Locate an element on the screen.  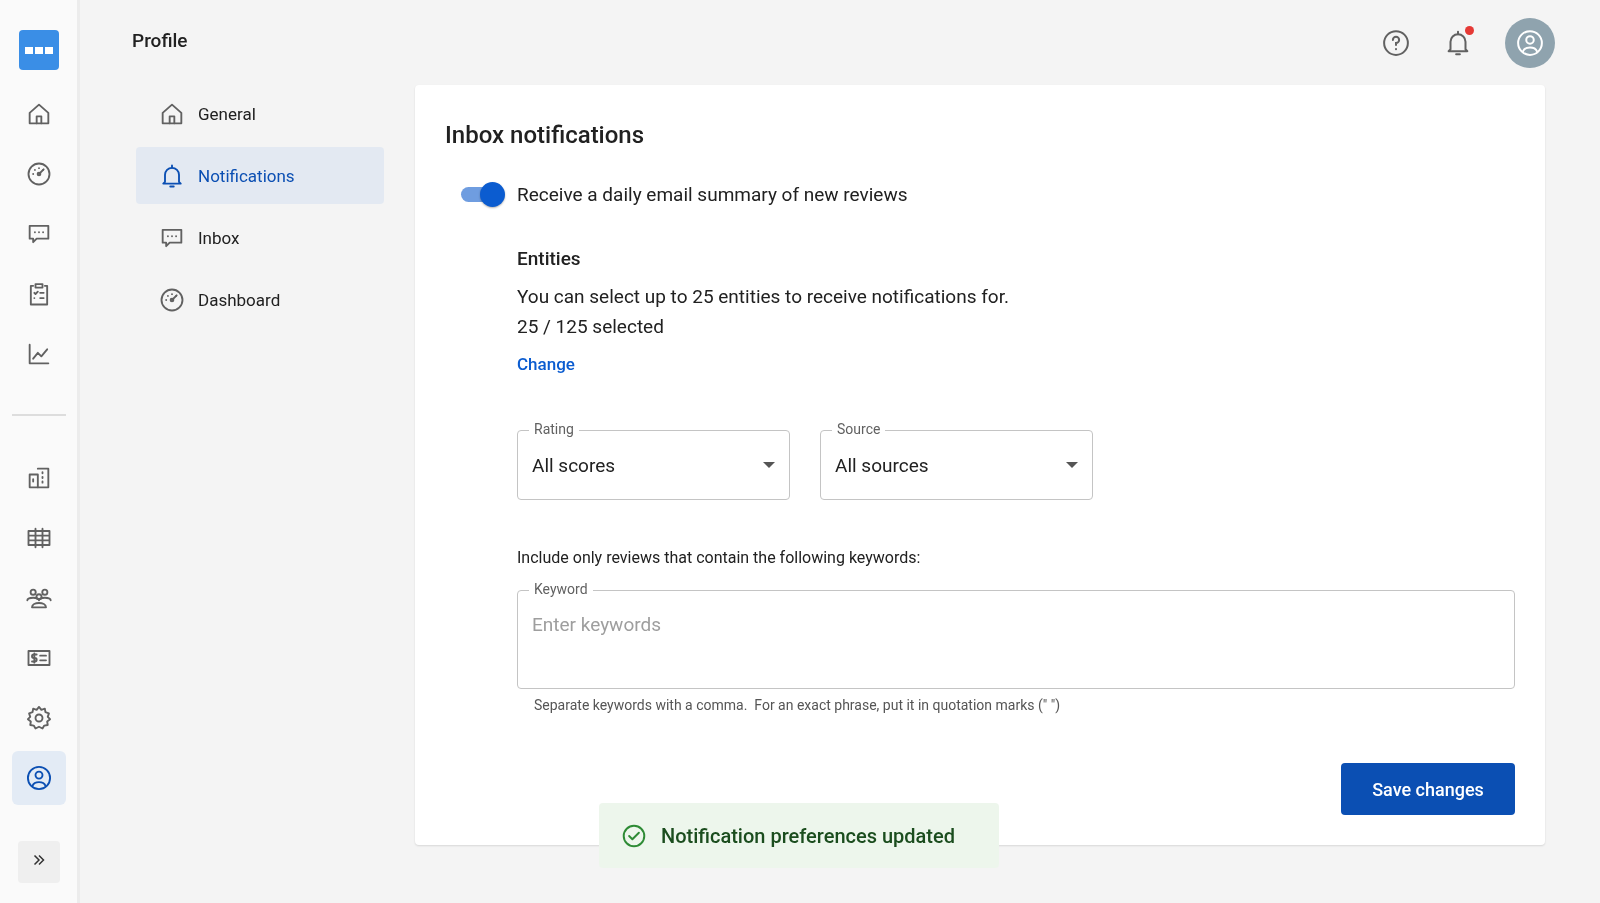
help-button is located at coordinates (1396, 42).